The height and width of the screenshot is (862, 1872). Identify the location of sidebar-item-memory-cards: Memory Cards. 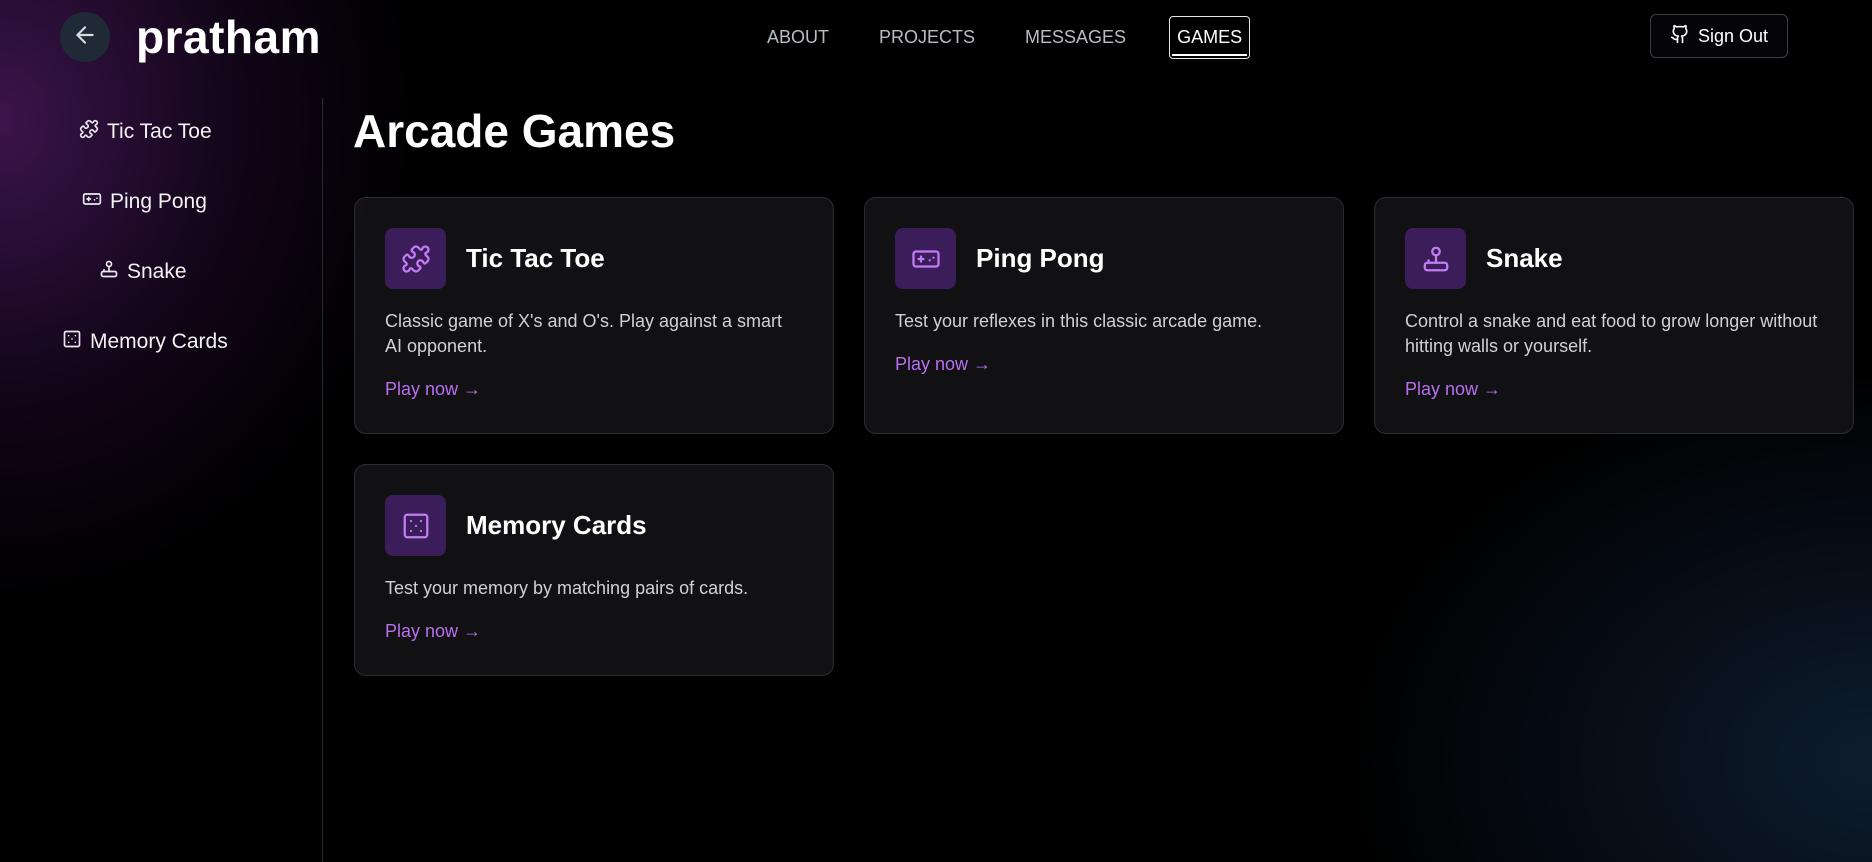
(145, 342).